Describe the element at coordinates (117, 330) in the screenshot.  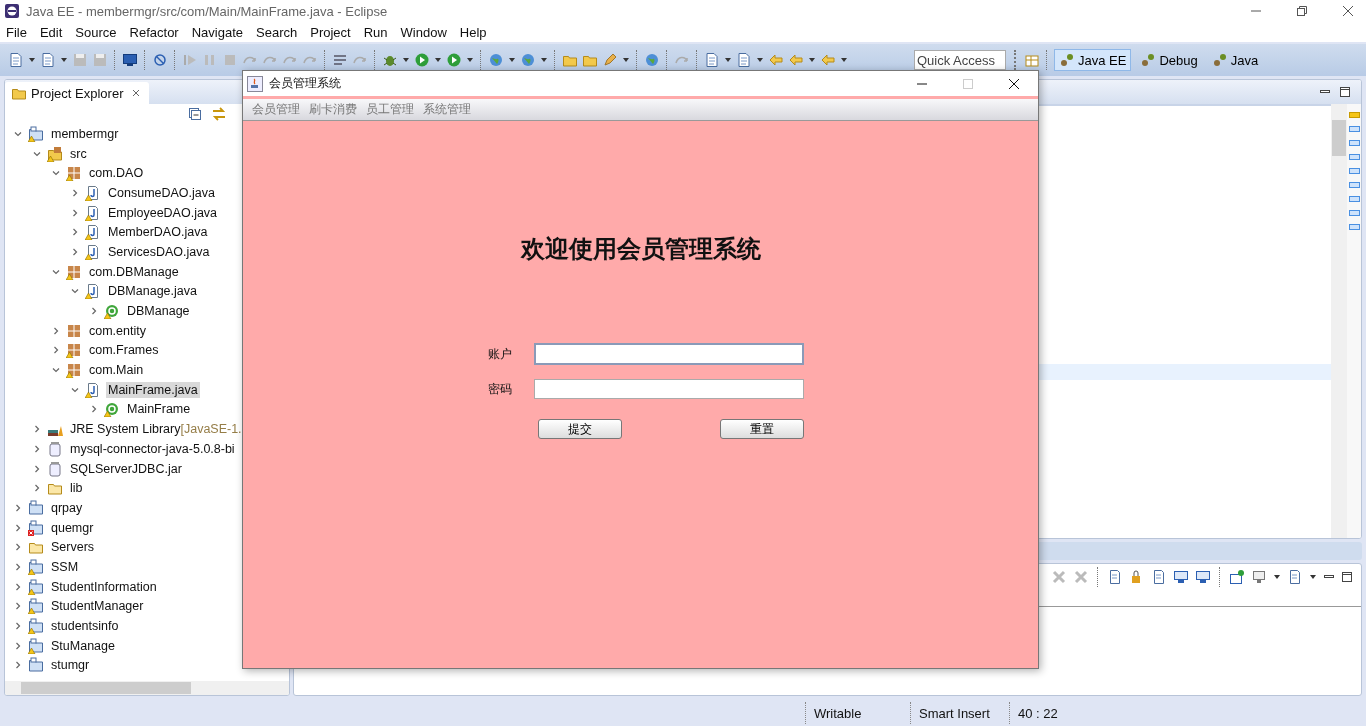
I see `tree-item: com.entity` at that location.